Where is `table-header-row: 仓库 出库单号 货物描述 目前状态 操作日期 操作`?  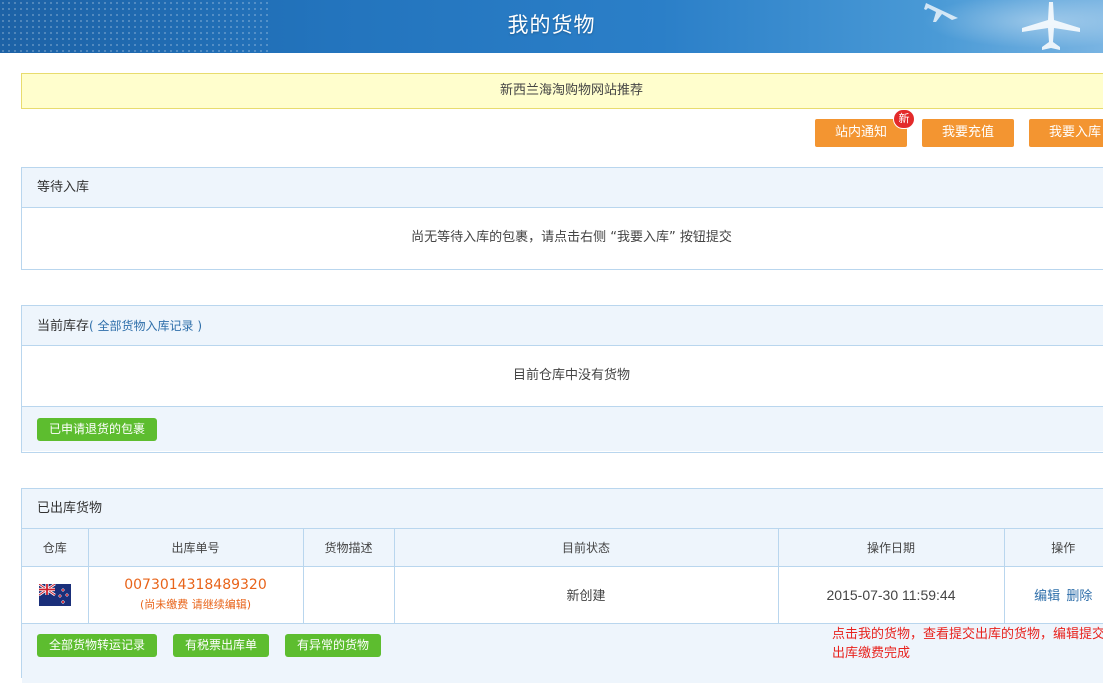 table-header-row: 仓库 出库单号 货物描述 目前状态 操作日期 操作 is located at coordinates (562, 548).